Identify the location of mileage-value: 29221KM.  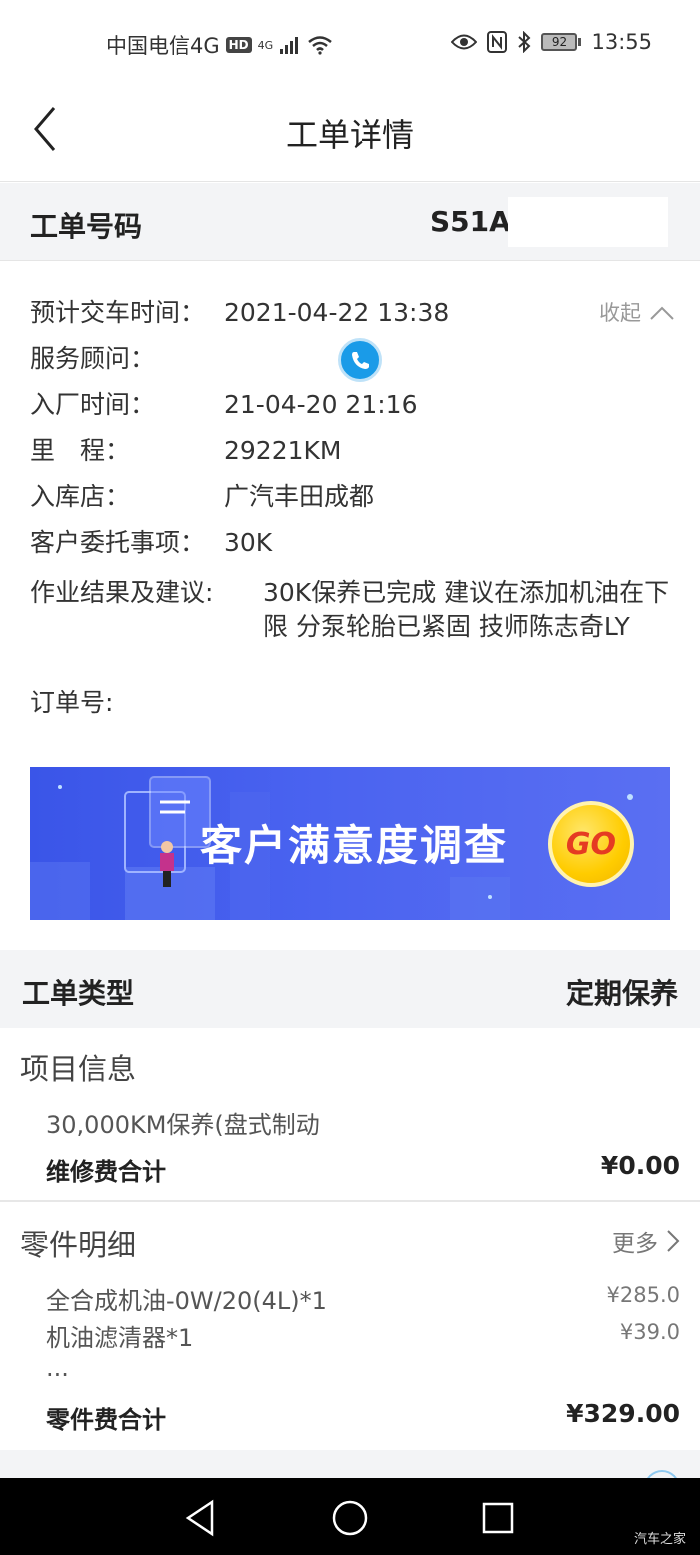
(283, 450).